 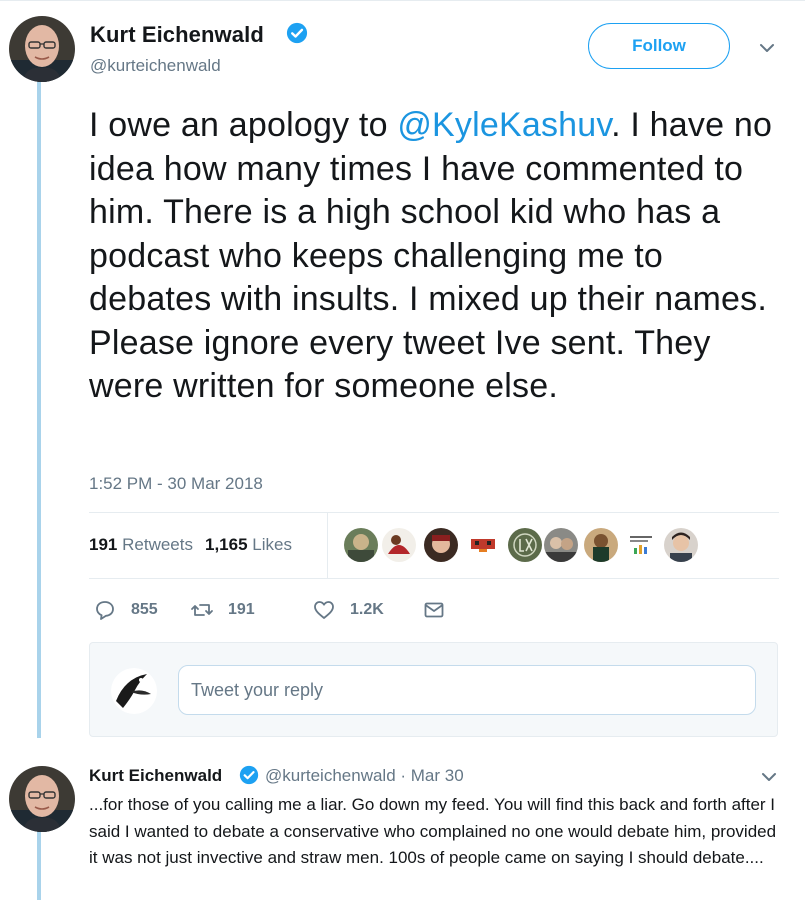 I want to click on like-action: 1.2K, so click(x=348, y=610).